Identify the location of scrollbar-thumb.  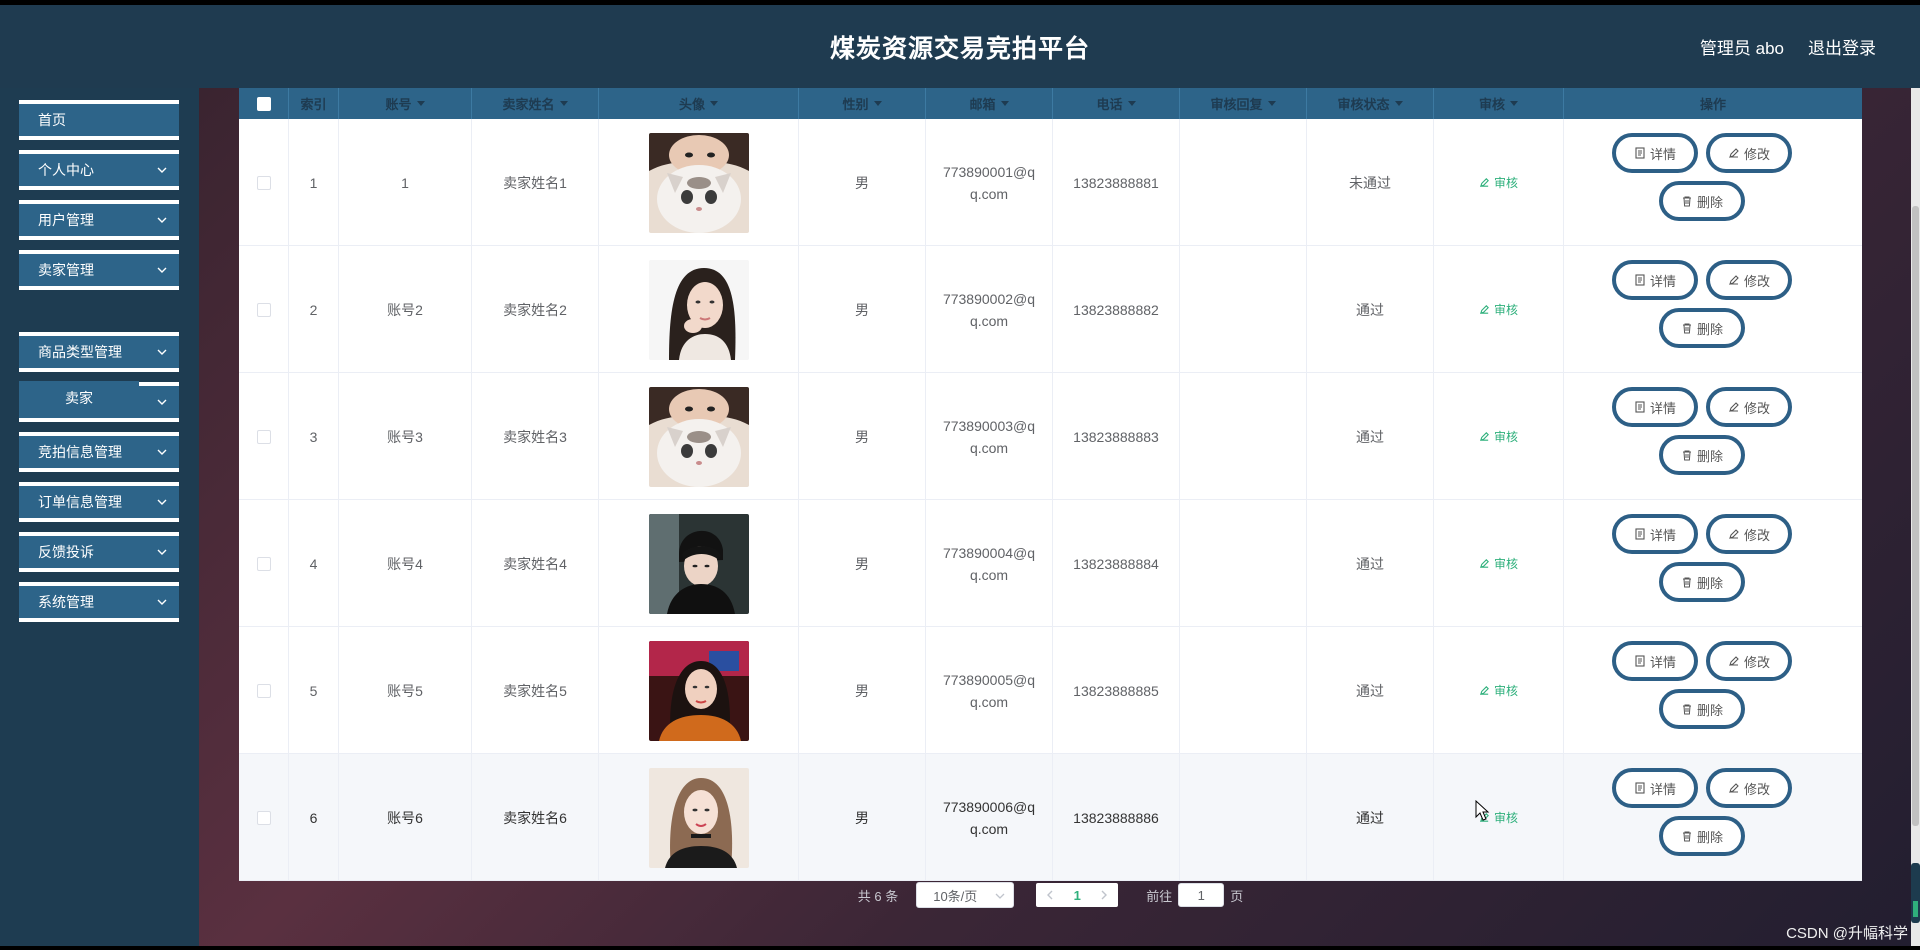
(1915, 516).